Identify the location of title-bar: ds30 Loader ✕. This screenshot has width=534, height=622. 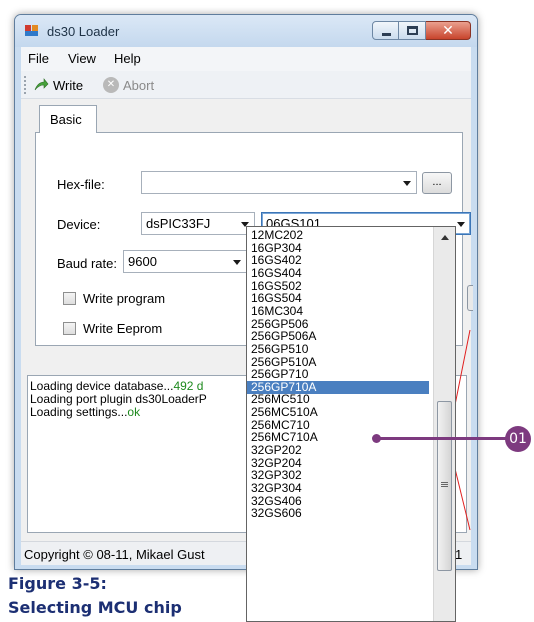
(246, 31).